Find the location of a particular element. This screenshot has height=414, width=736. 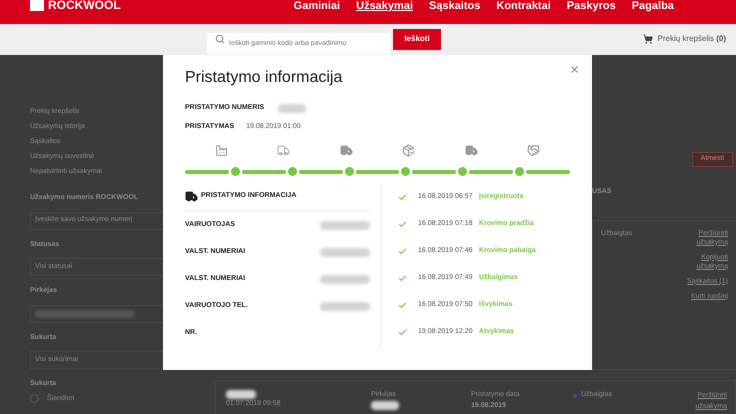

nav-link: Užsakymai is located at coordinates (384, 6).